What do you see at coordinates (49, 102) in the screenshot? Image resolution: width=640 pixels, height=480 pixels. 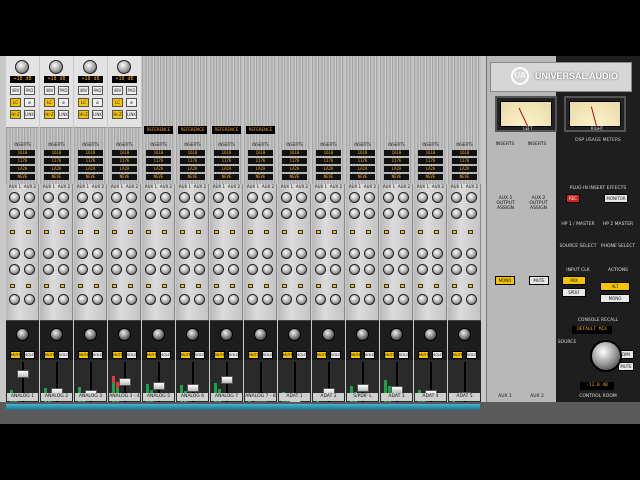 I see `preamp-button: LC` at bounding box center [49, 102].